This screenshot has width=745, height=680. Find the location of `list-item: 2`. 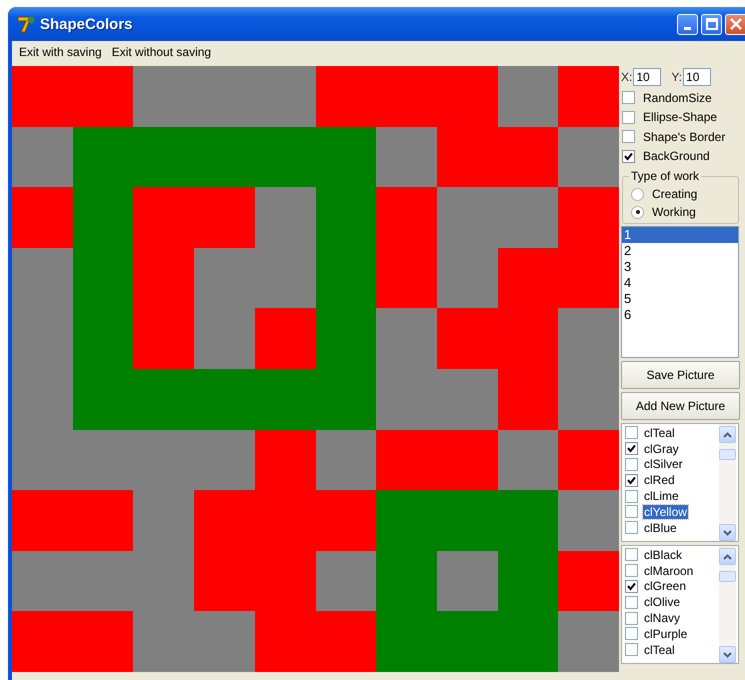

list-item: 2 is located at coordinates (680, 251).